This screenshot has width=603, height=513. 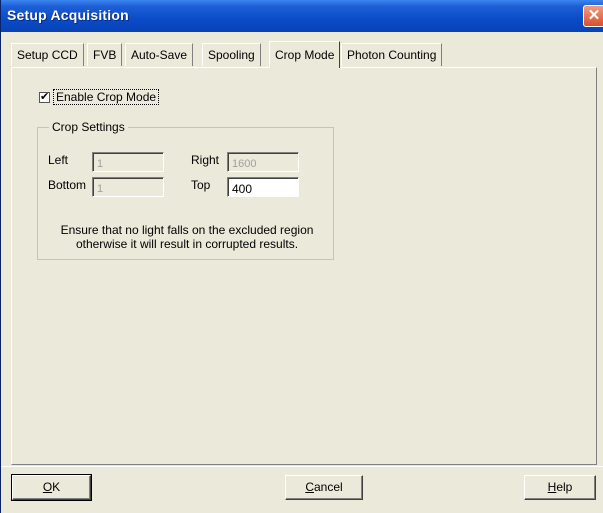 I want to click on button-divider, so click(x=302, y=466).